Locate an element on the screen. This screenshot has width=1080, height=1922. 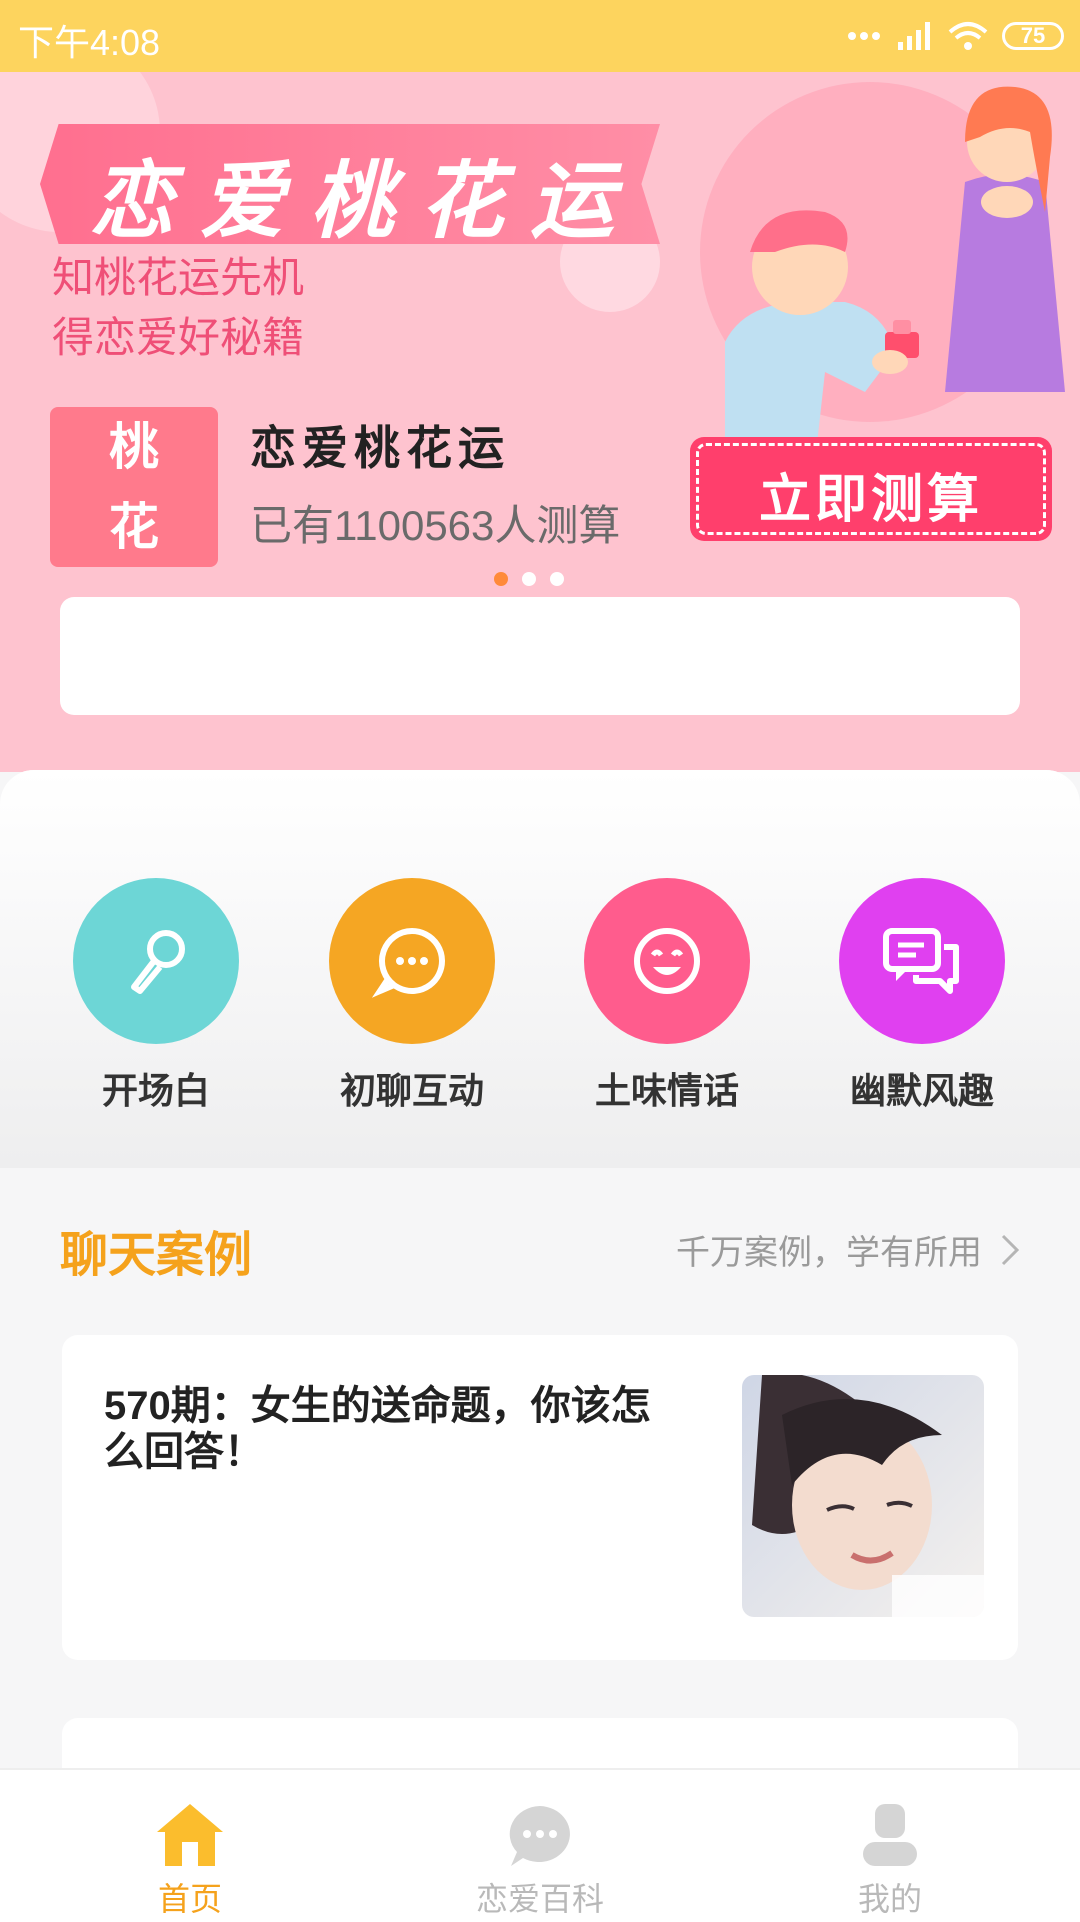
category-label: 开场白 is located at coordinates (155, 1090).